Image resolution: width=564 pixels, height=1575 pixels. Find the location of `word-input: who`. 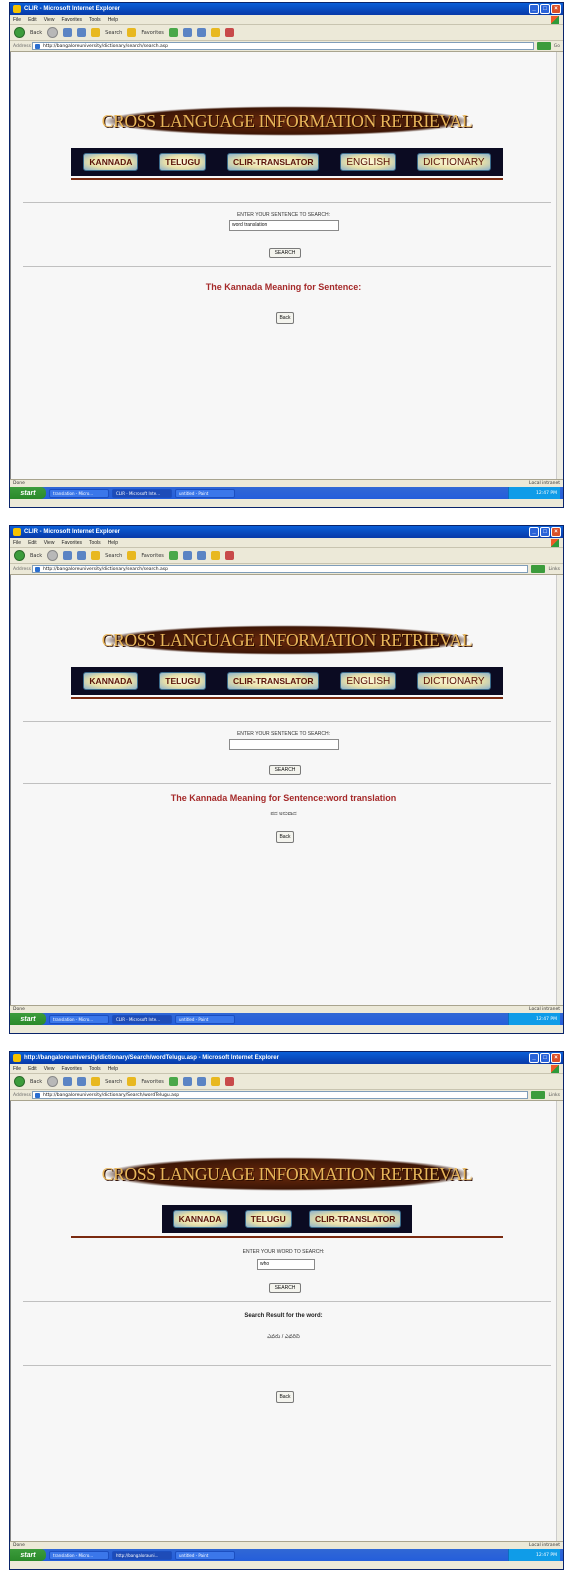

word-input: who is located at coordinates (286, 1264).